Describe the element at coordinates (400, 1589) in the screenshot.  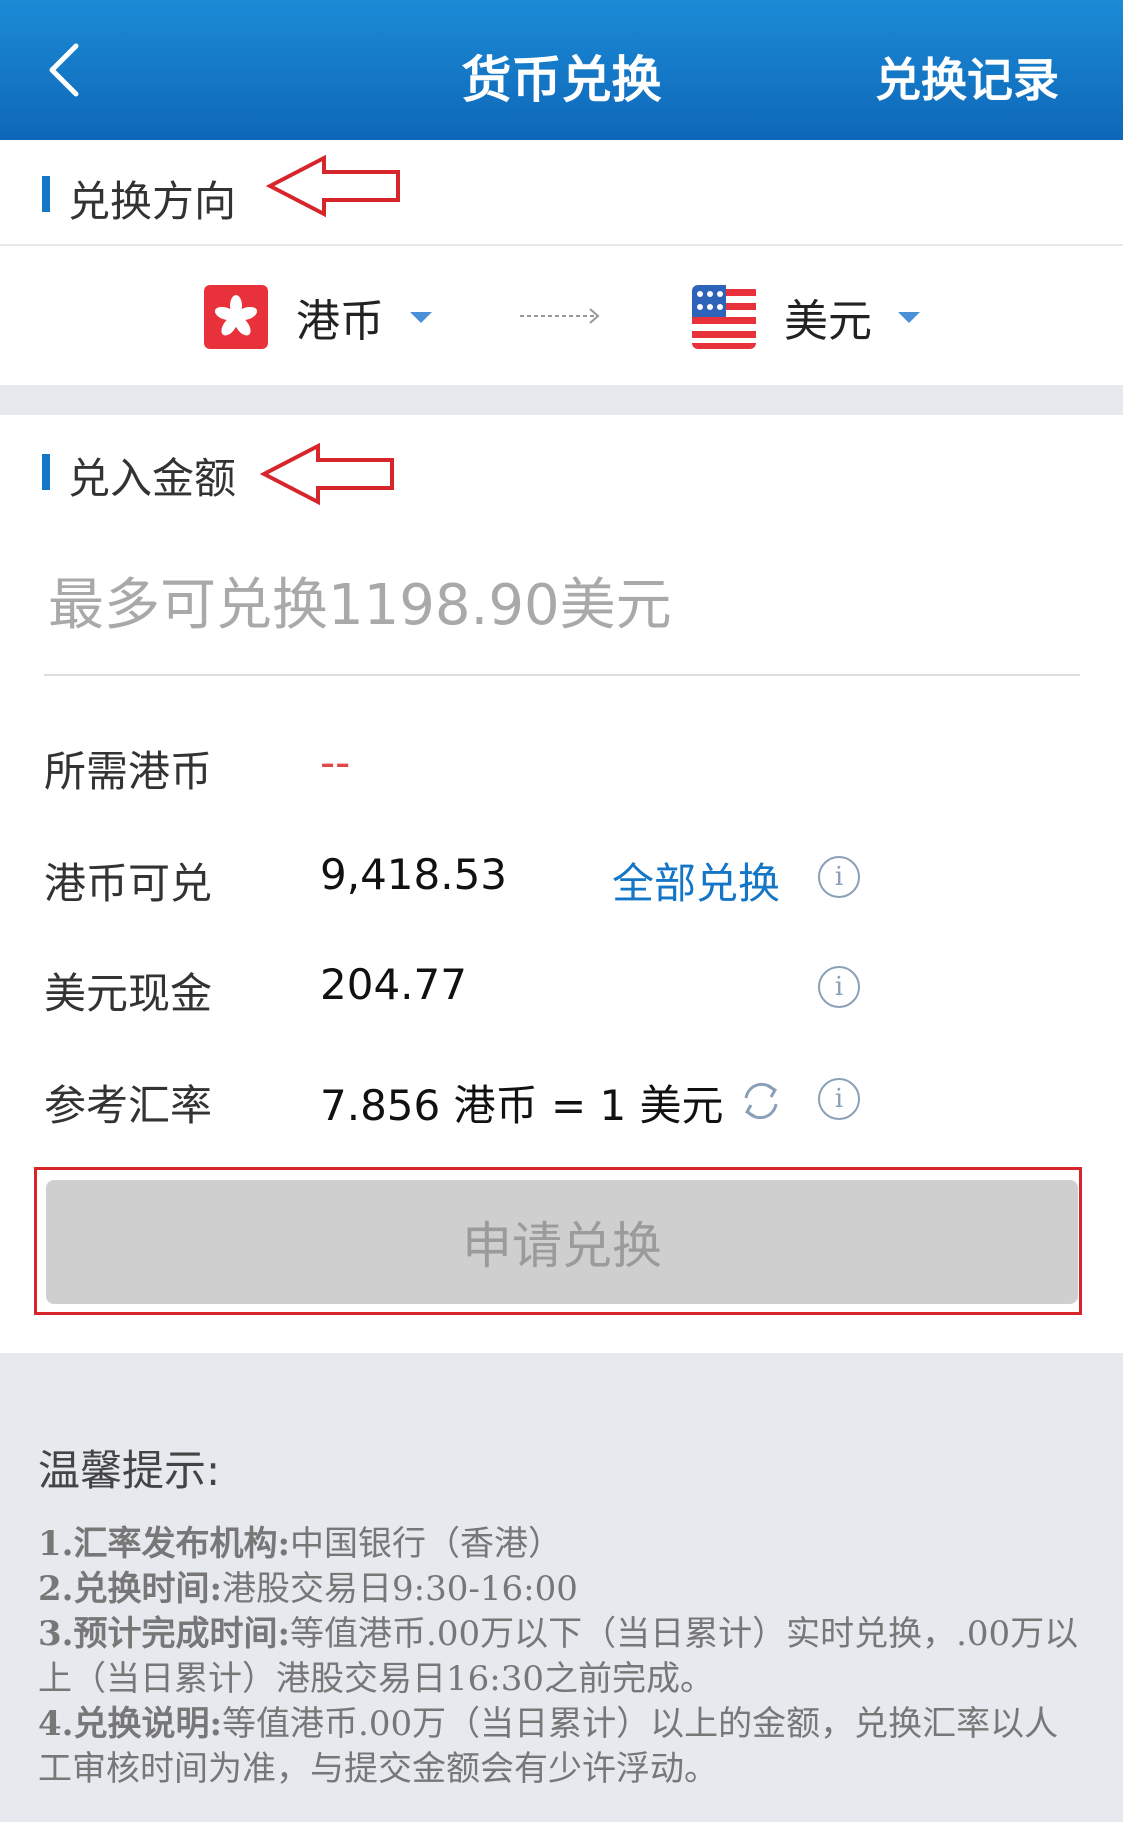
I see `tip-text: 港股交易日9:30-16:00` at that location.